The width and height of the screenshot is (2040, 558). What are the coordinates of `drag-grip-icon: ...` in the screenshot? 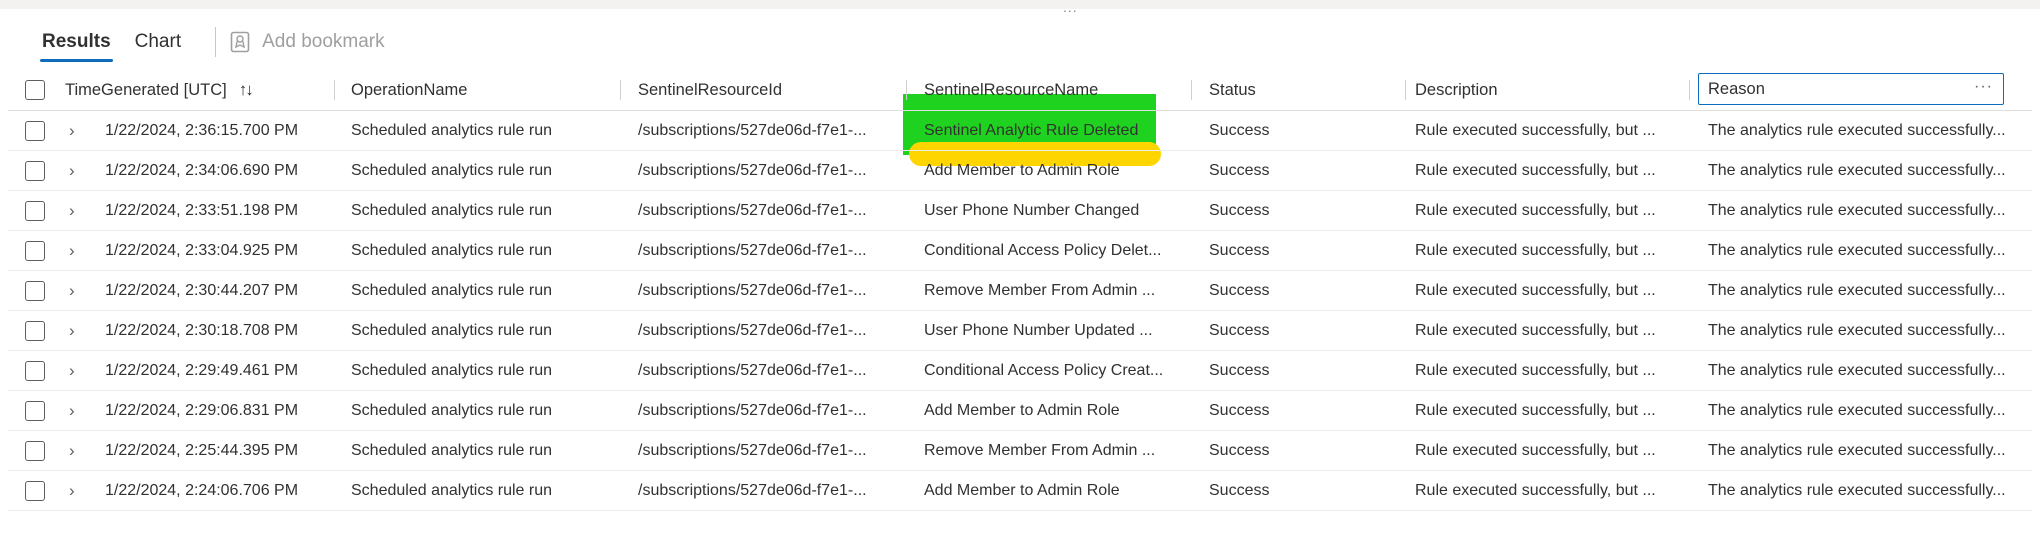 It's located at (1070, 7).